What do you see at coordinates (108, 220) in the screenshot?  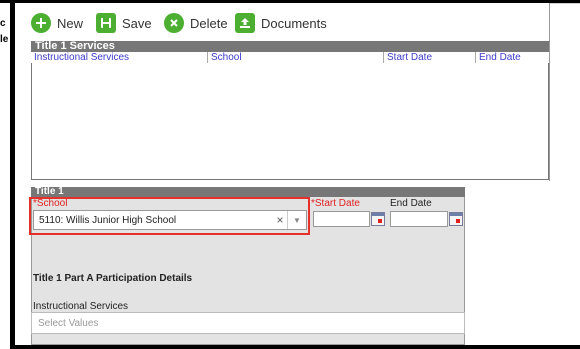 I see `school-selected-value: 5110: Willis Junior High School` at bounding box center [108, 220].